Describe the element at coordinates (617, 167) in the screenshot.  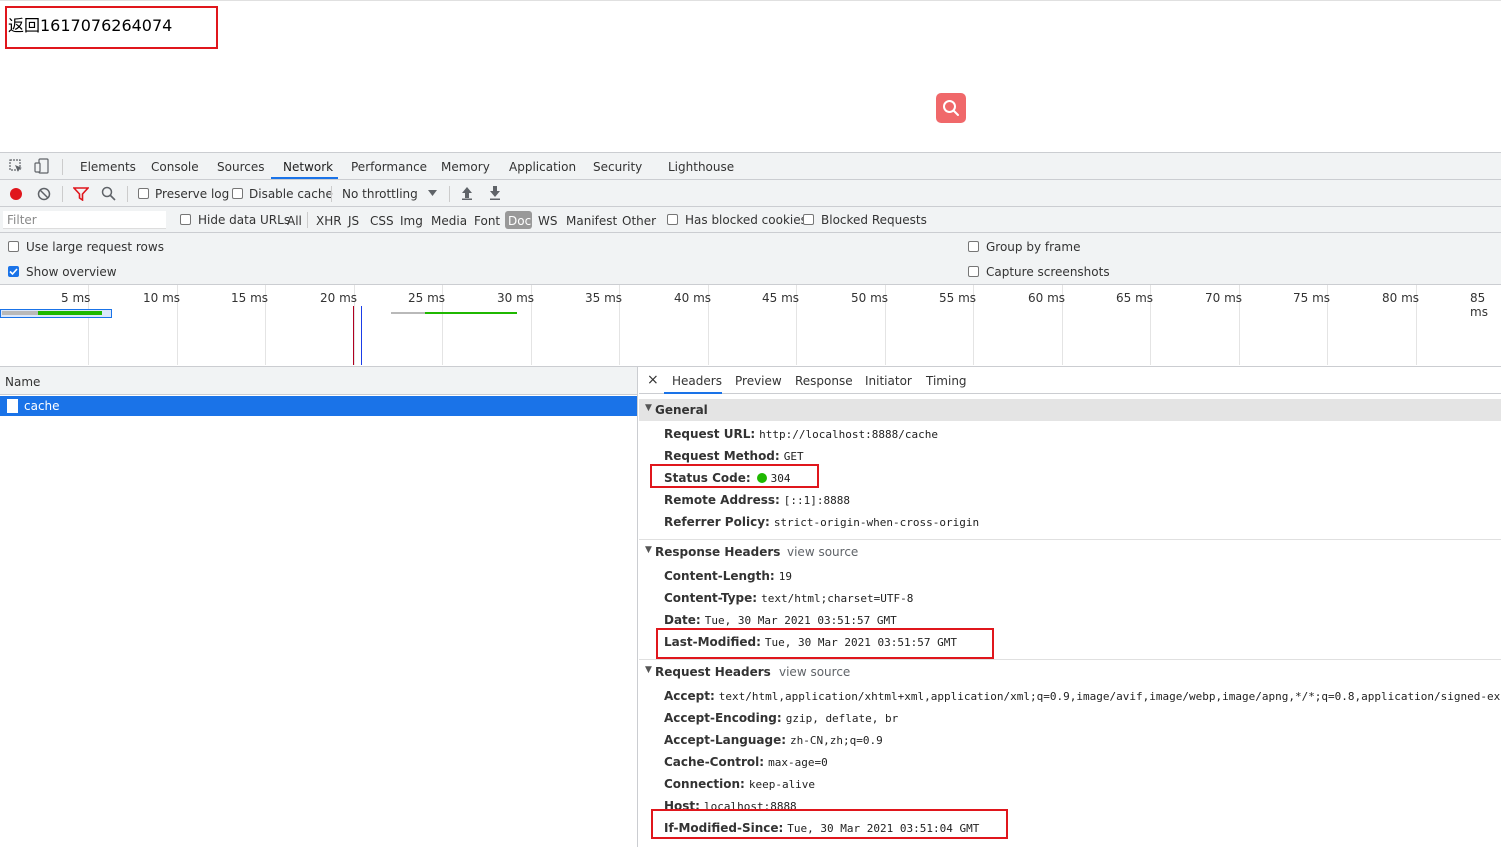
I see `tab-security: Security` at that location.